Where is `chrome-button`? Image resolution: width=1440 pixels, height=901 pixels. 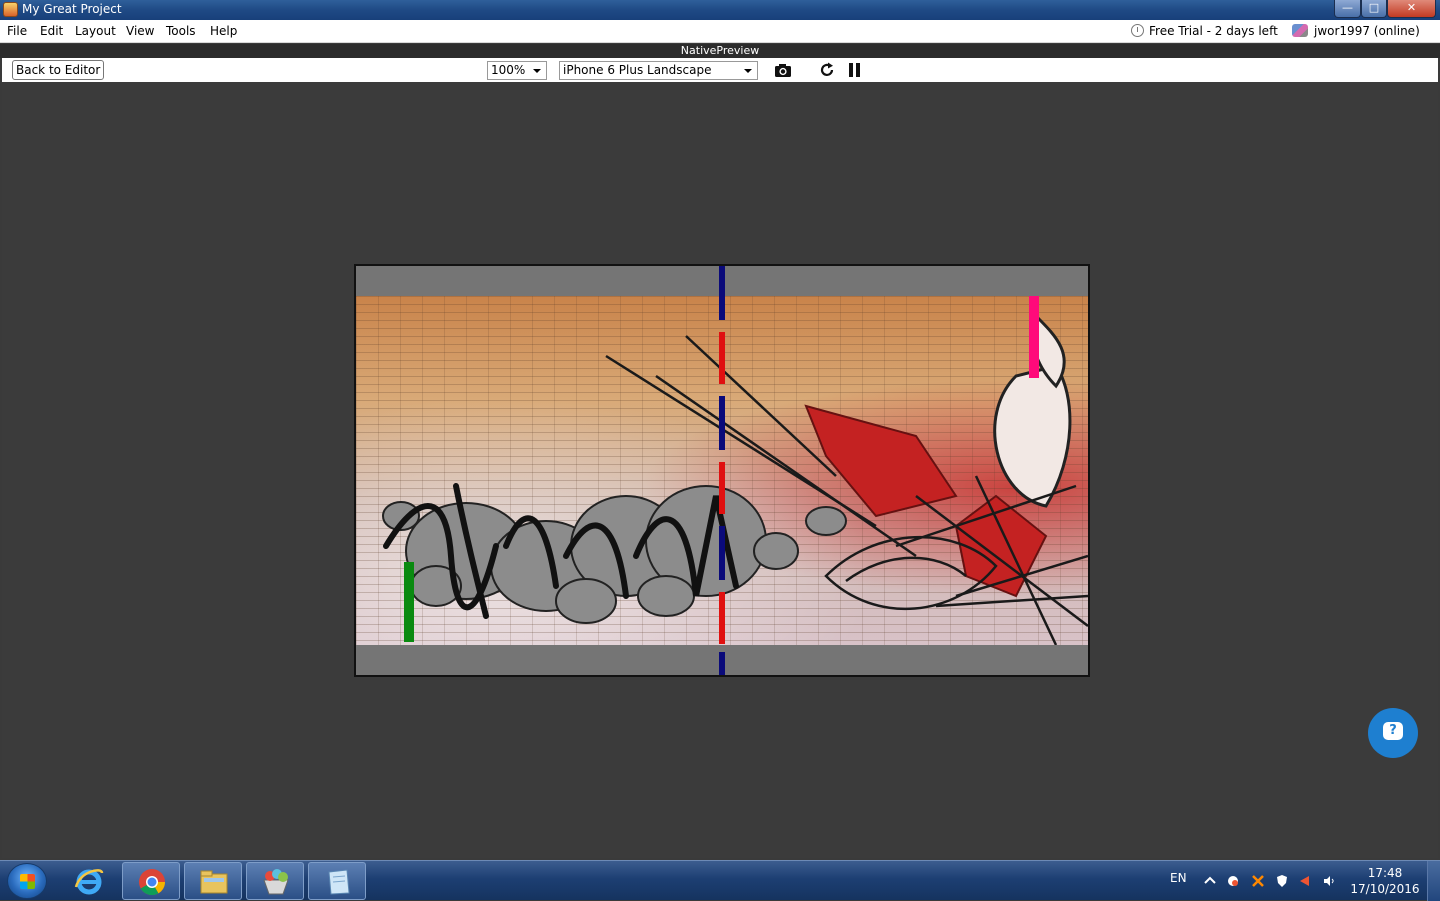 chrome-button is located at coordinates (151, 881).